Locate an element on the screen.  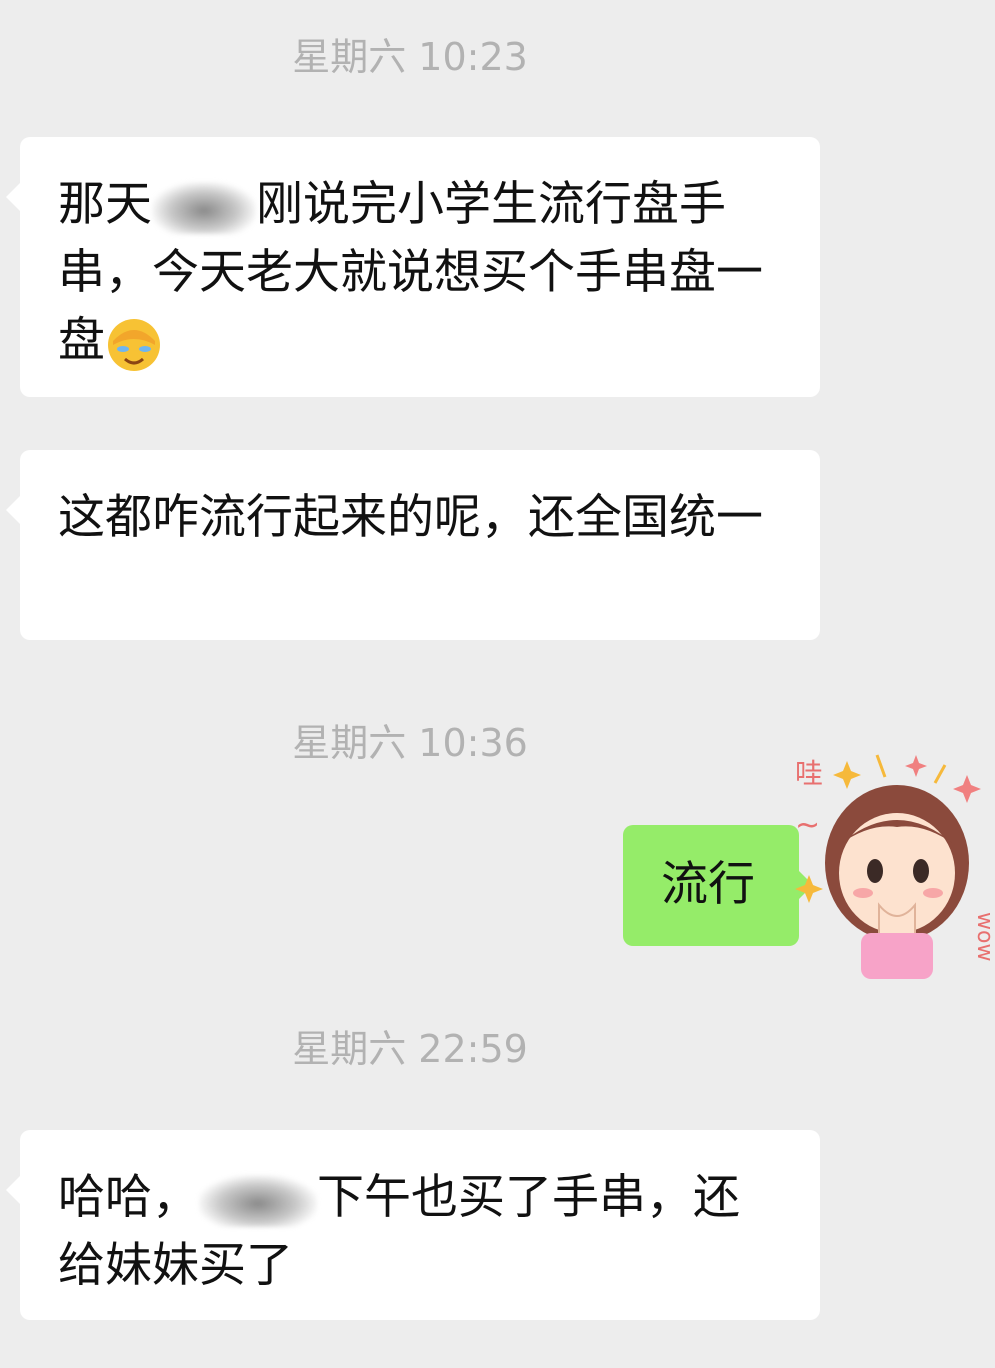
incoming-message-bubble: 这都咋流行起来的呢，还全国统一 is located at coordinates (413, 545).